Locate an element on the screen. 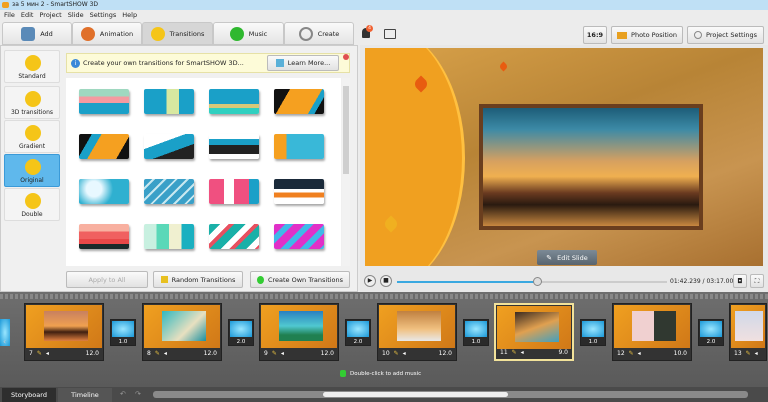  storyboard-scrollbar is located at coordinates (450, 394).